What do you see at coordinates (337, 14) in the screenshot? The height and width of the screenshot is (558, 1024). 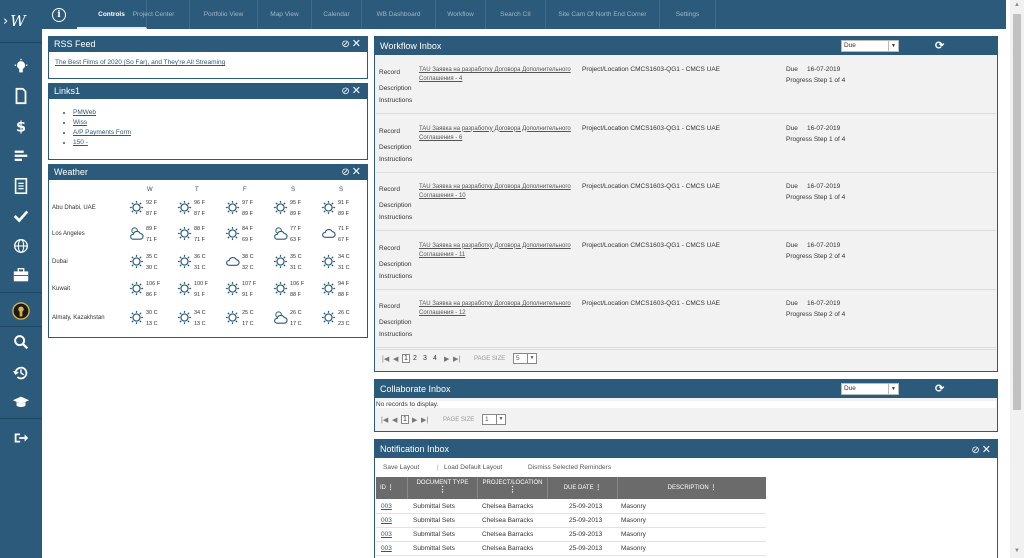 I see `tab-calendar: Calendar` at bounding box center [337, 14].